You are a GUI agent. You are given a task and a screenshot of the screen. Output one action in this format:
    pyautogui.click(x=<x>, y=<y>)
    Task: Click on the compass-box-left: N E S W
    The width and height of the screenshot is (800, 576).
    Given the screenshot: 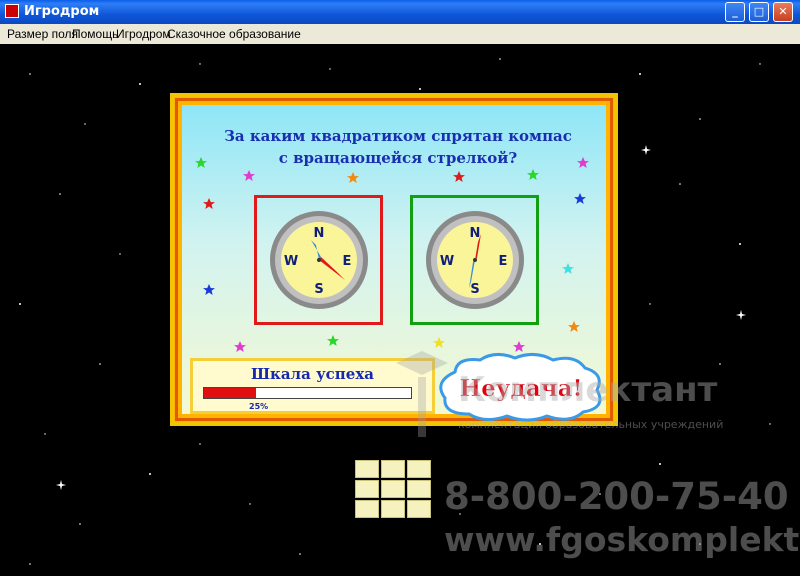 What is the action you would take?
    pyautogui.click(x=318, y=260)
    